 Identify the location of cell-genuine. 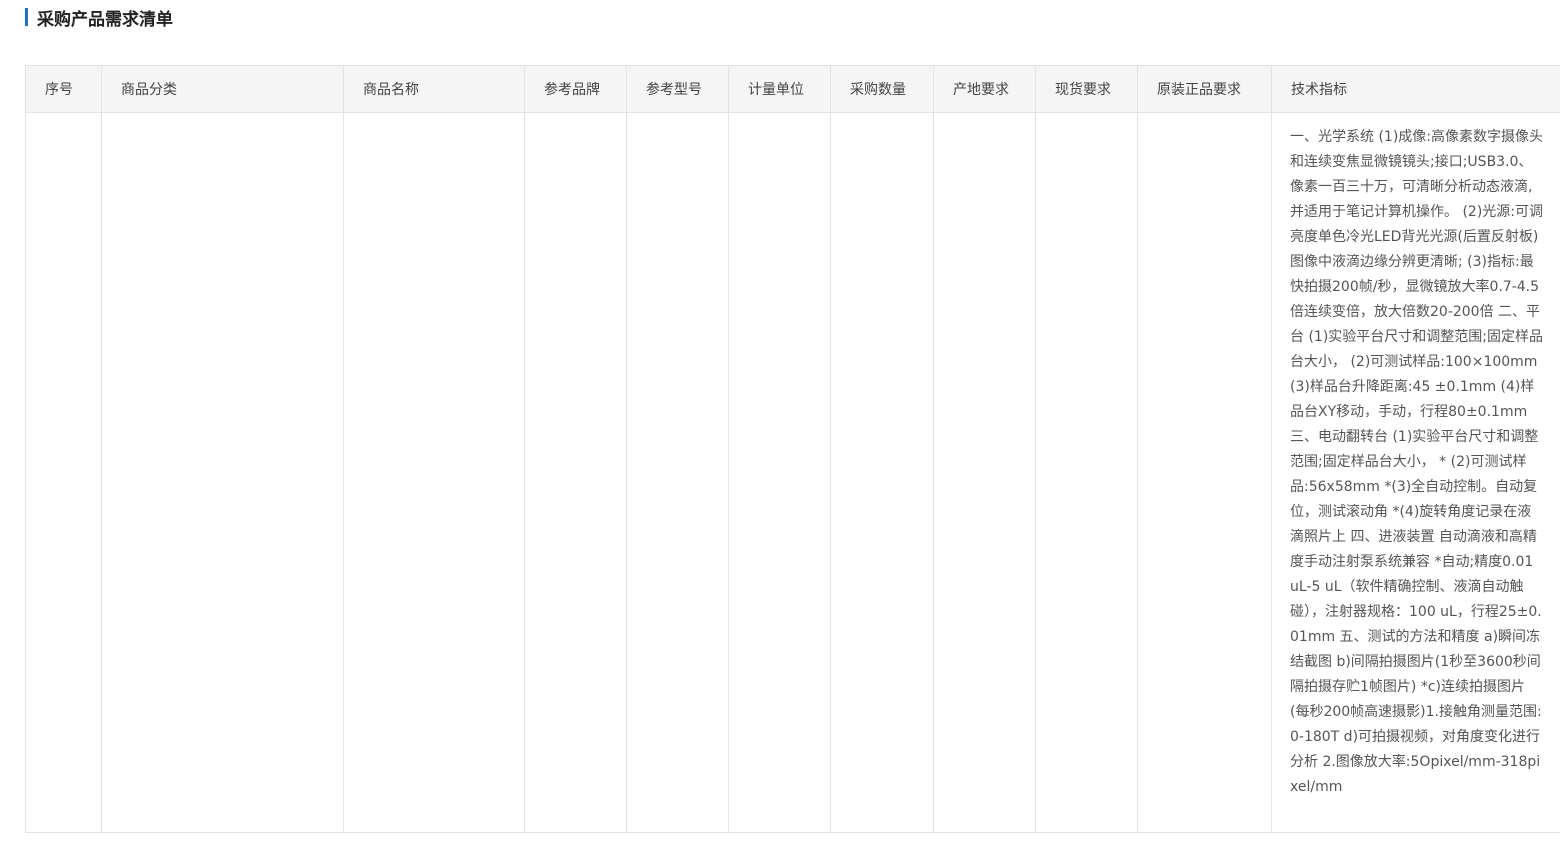
(1205, 473).